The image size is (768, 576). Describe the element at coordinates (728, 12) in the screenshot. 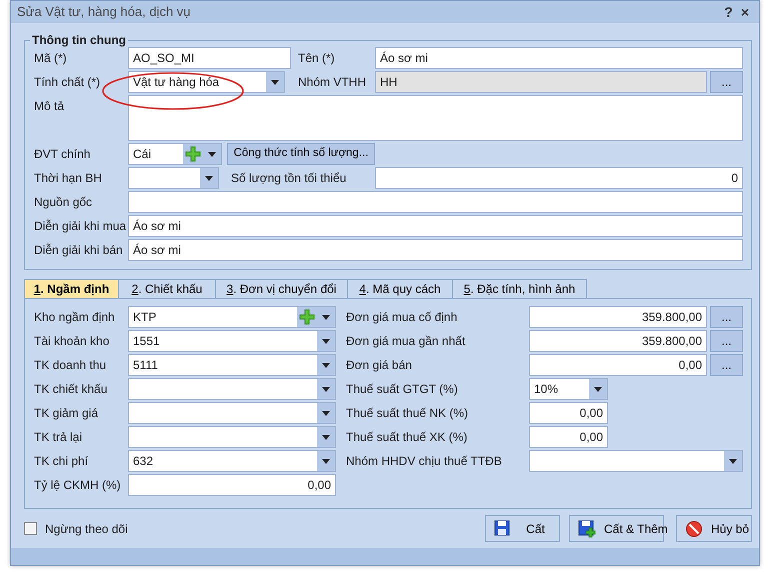

I see `help-button: ?` at that location.